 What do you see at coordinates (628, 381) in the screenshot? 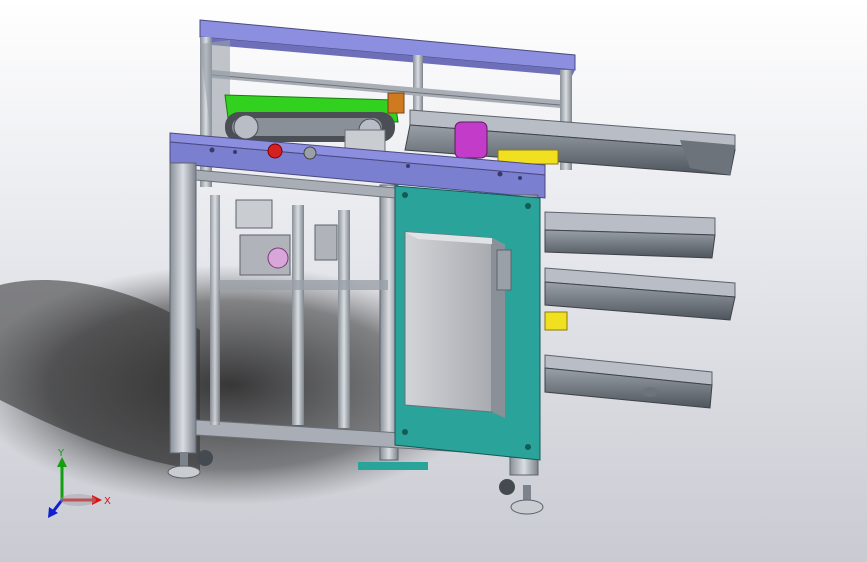
I see `rail-lower-right` at bounding box center [628, 381].